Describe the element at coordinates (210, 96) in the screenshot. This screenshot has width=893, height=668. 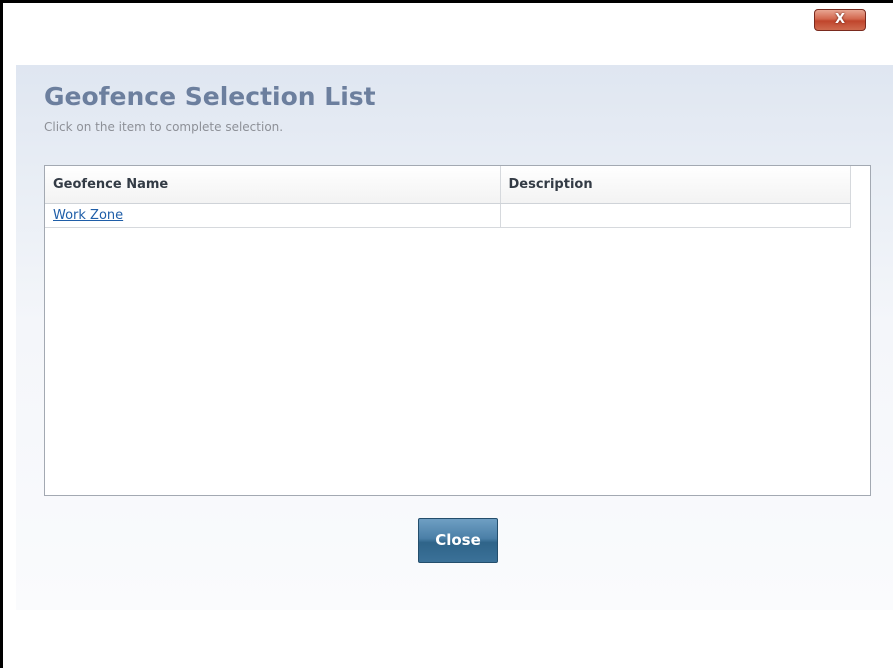
I see `dialog-title: Geofence Selection List` at that location.